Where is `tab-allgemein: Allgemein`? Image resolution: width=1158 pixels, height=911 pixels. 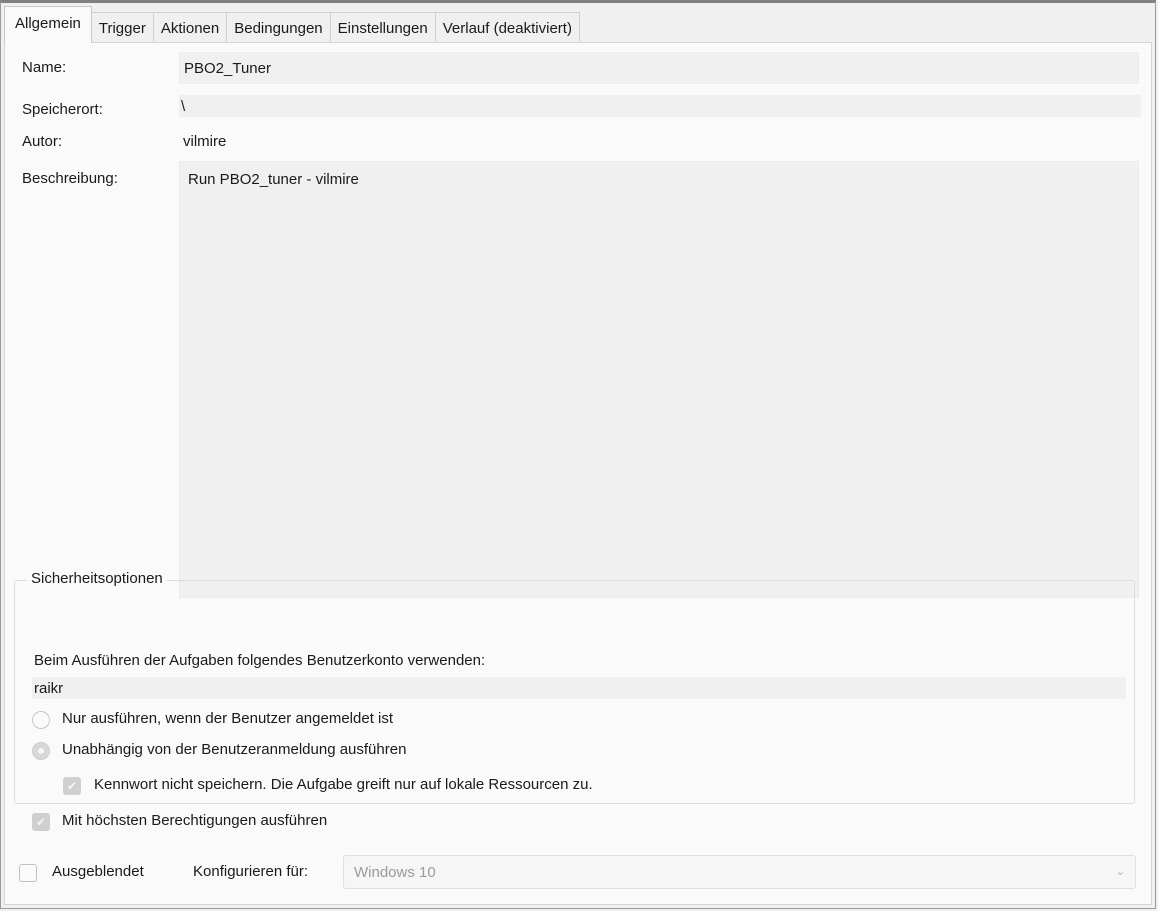 tab-allgemein: Allgemein is located at coordinates (48, 24).